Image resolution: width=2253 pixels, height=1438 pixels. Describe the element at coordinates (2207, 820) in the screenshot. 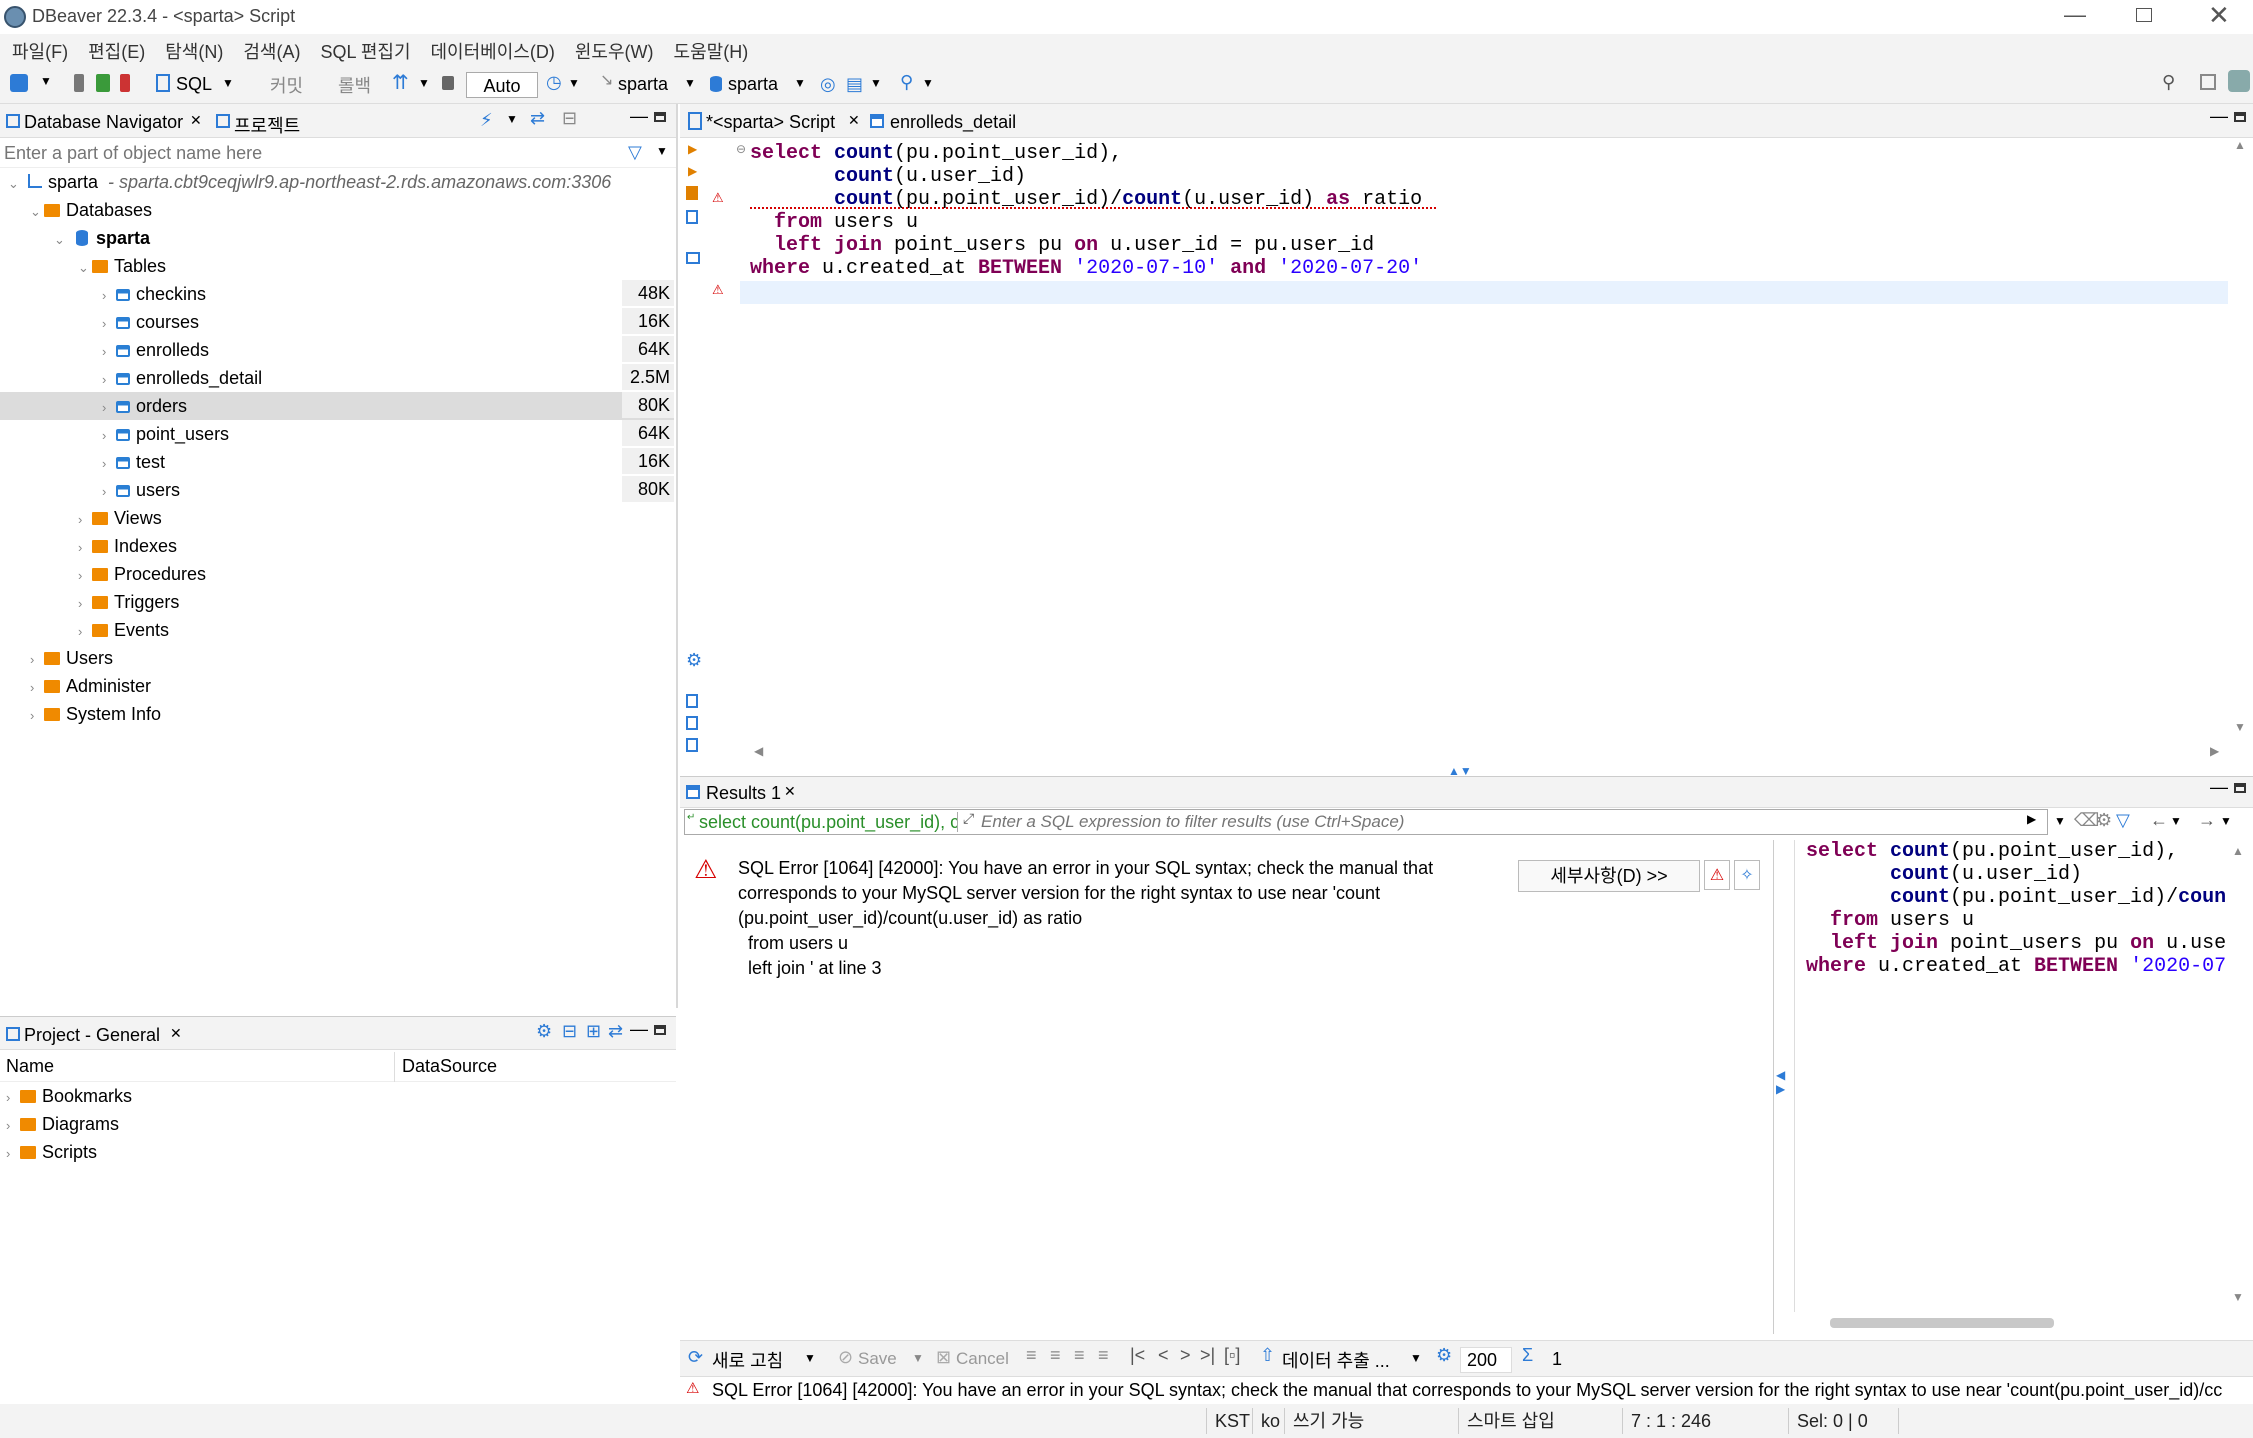

I see `forward-icon: →` at that location.